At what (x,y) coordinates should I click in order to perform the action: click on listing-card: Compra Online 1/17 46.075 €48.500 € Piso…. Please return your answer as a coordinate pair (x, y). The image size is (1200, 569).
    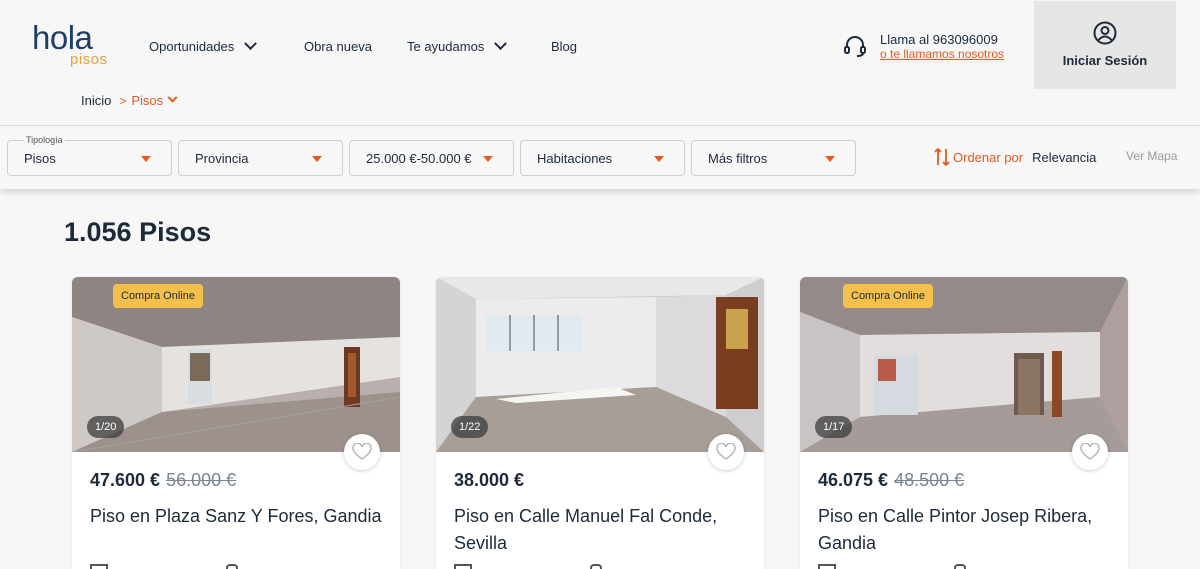
    Looking at the image, I should click on (964, 423).